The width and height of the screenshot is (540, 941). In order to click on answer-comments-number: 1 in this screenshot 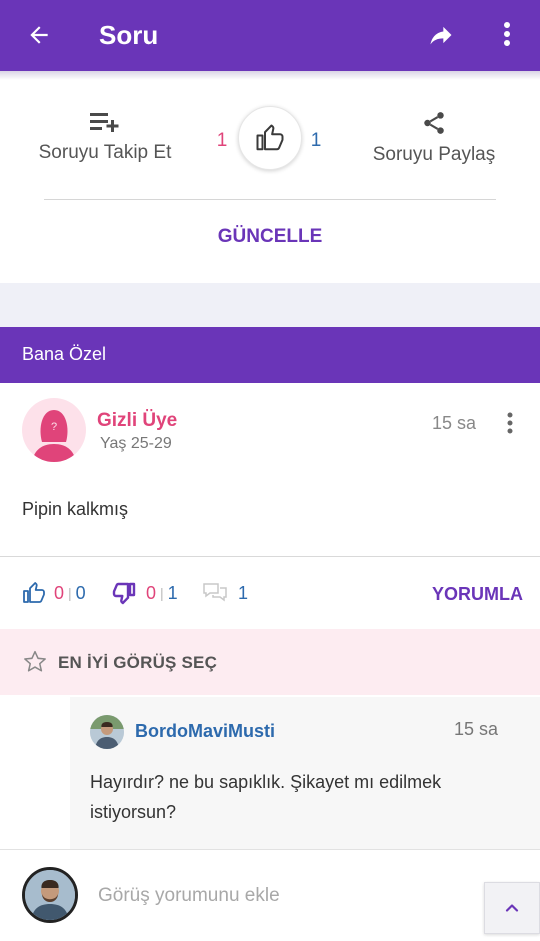, I will do `click(243, 592)`.